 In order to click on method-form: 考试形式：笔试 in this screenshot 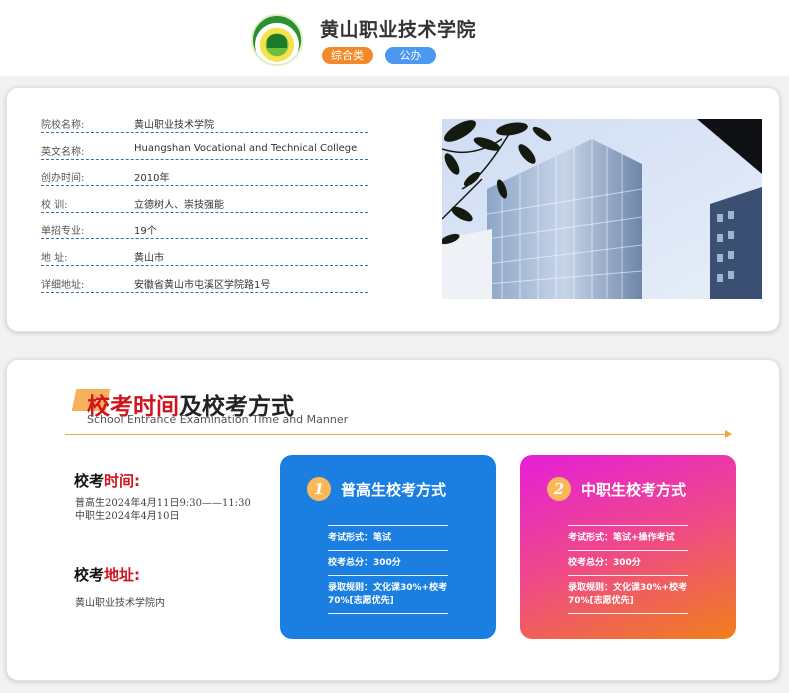, I will do `click(388, 535)`.